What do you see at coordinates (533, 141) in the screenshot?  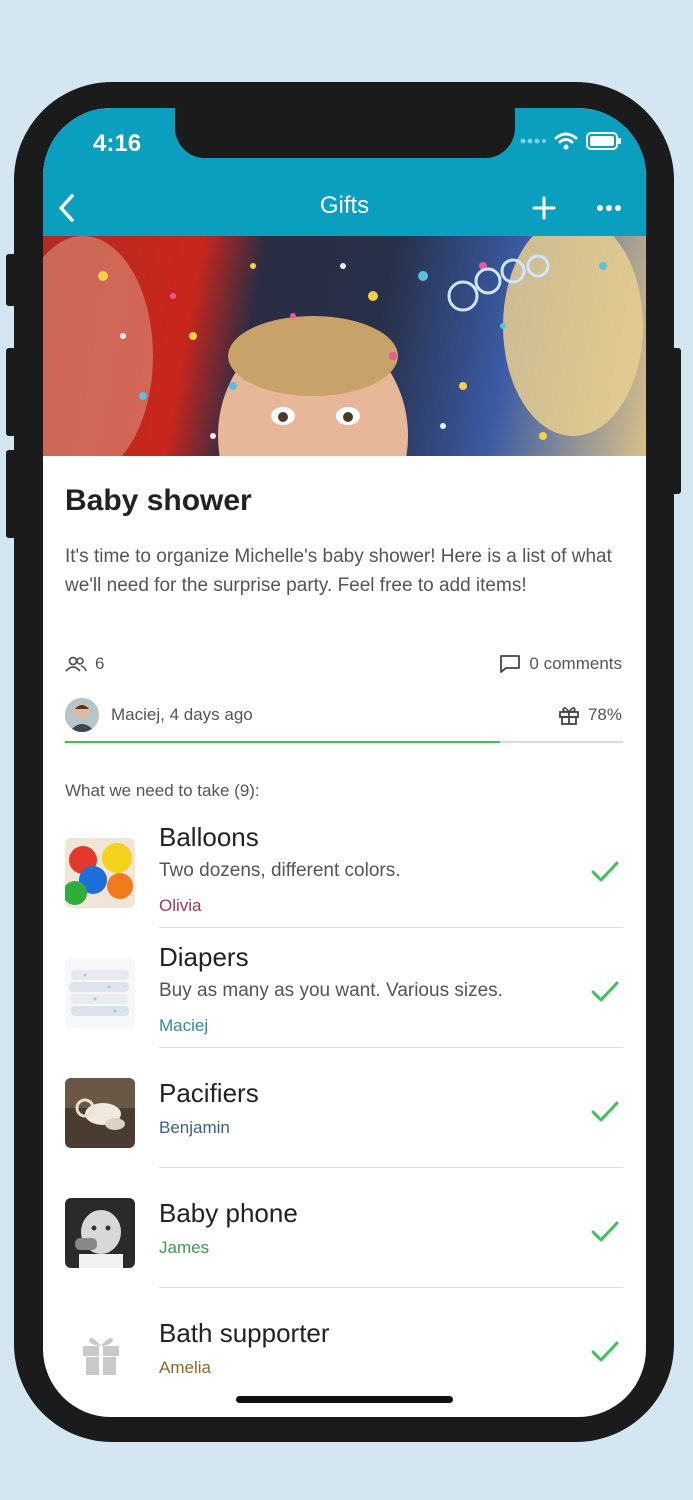 I see `signal-icon` at bounding box center [533, 141].